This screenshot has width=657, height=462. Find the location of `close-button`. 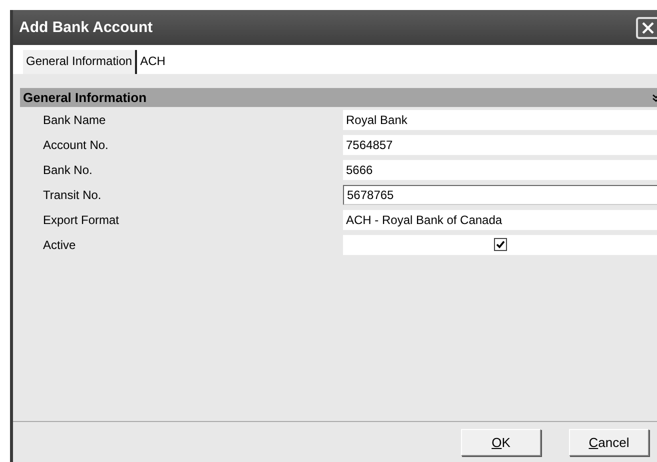

close-button is located at coordinates (646, 27).